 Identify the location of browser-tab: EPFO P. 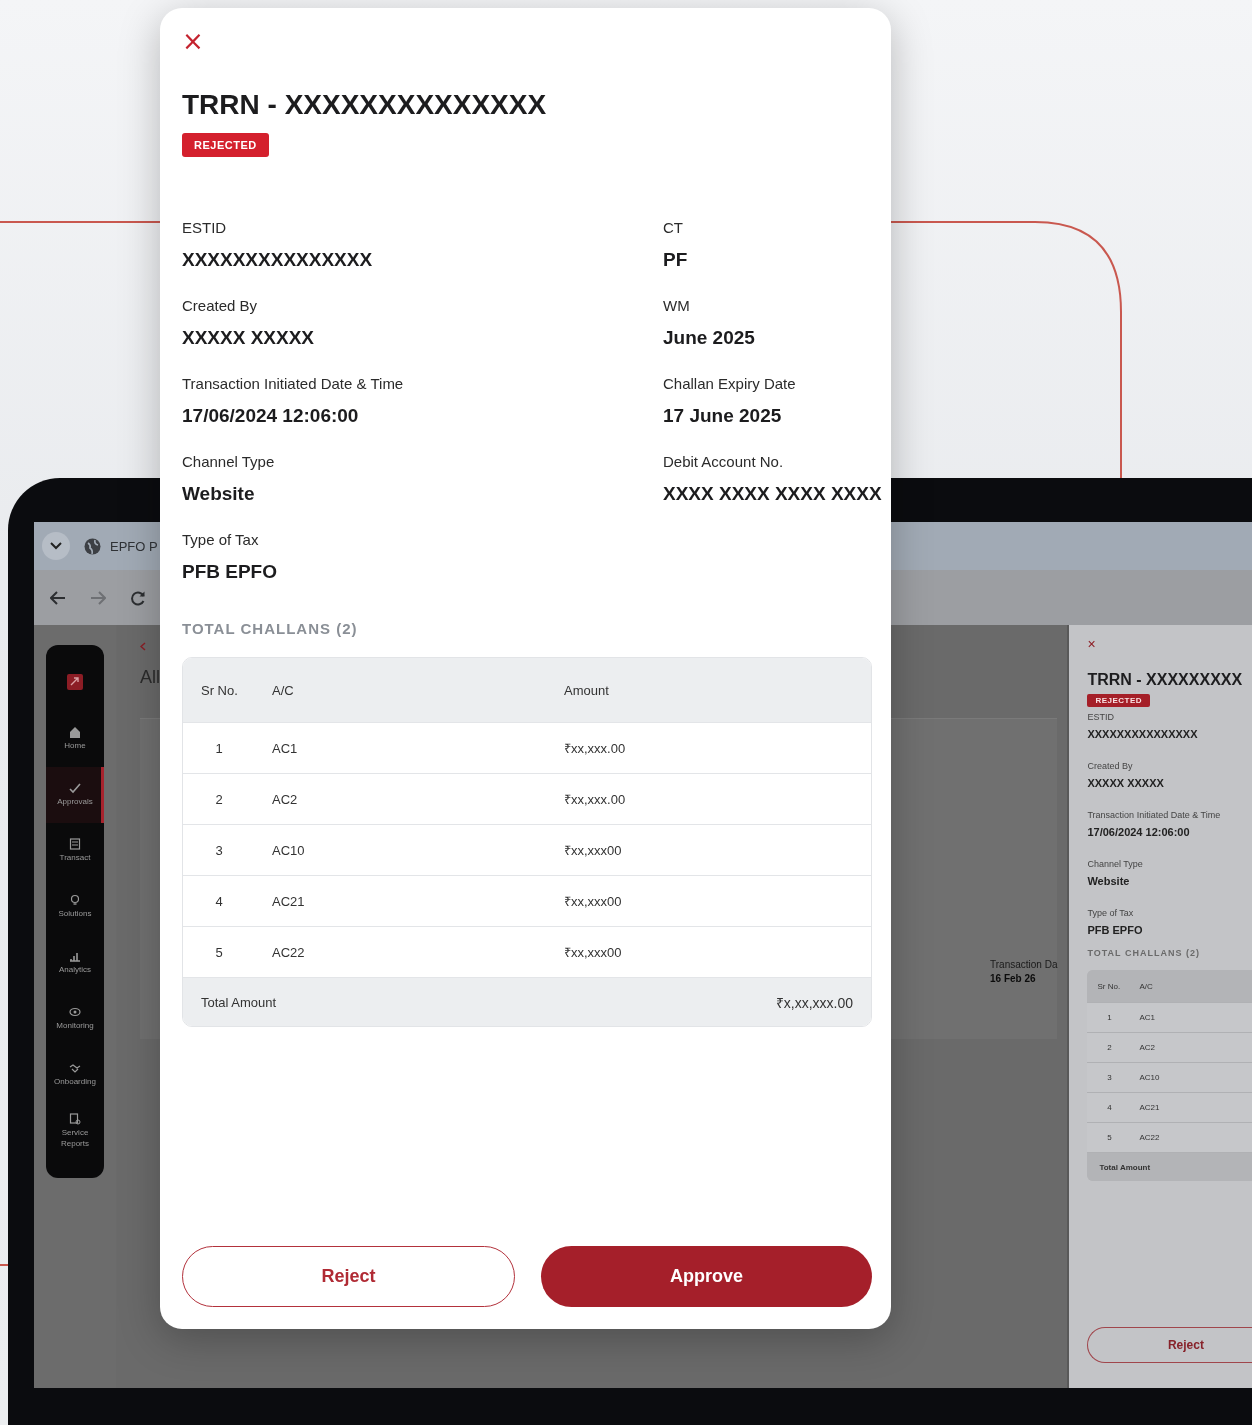
(121, 546).